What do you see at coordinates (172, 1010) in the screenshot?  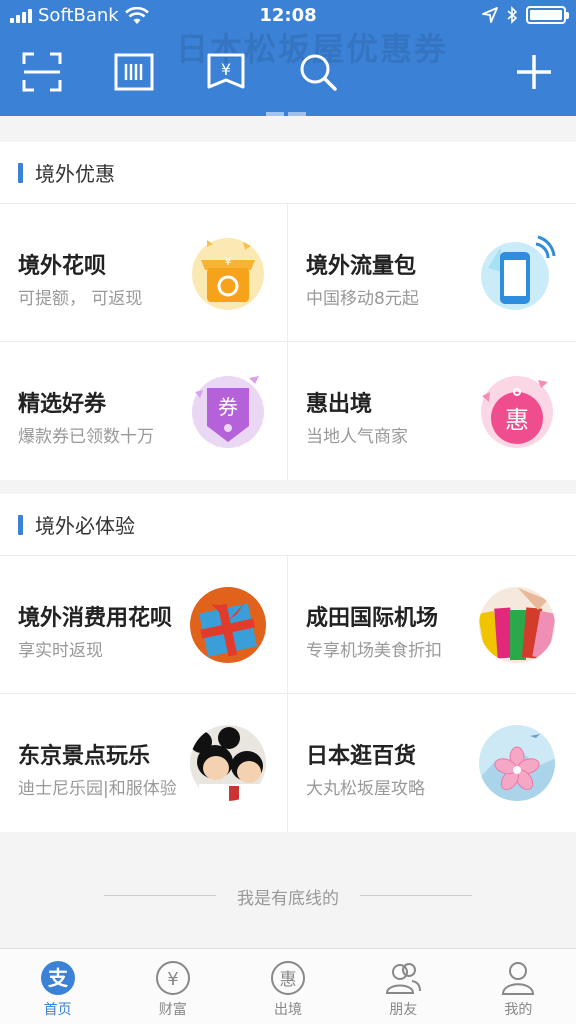 I see `tab-label: 财富` at bounding box center [172, 1010].